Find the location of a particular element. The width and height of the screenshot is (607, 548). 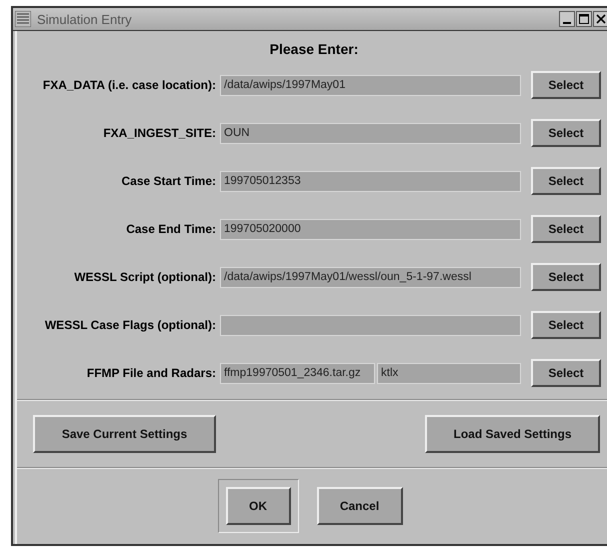

window-menu-icon is located at coordinates (23, 19).